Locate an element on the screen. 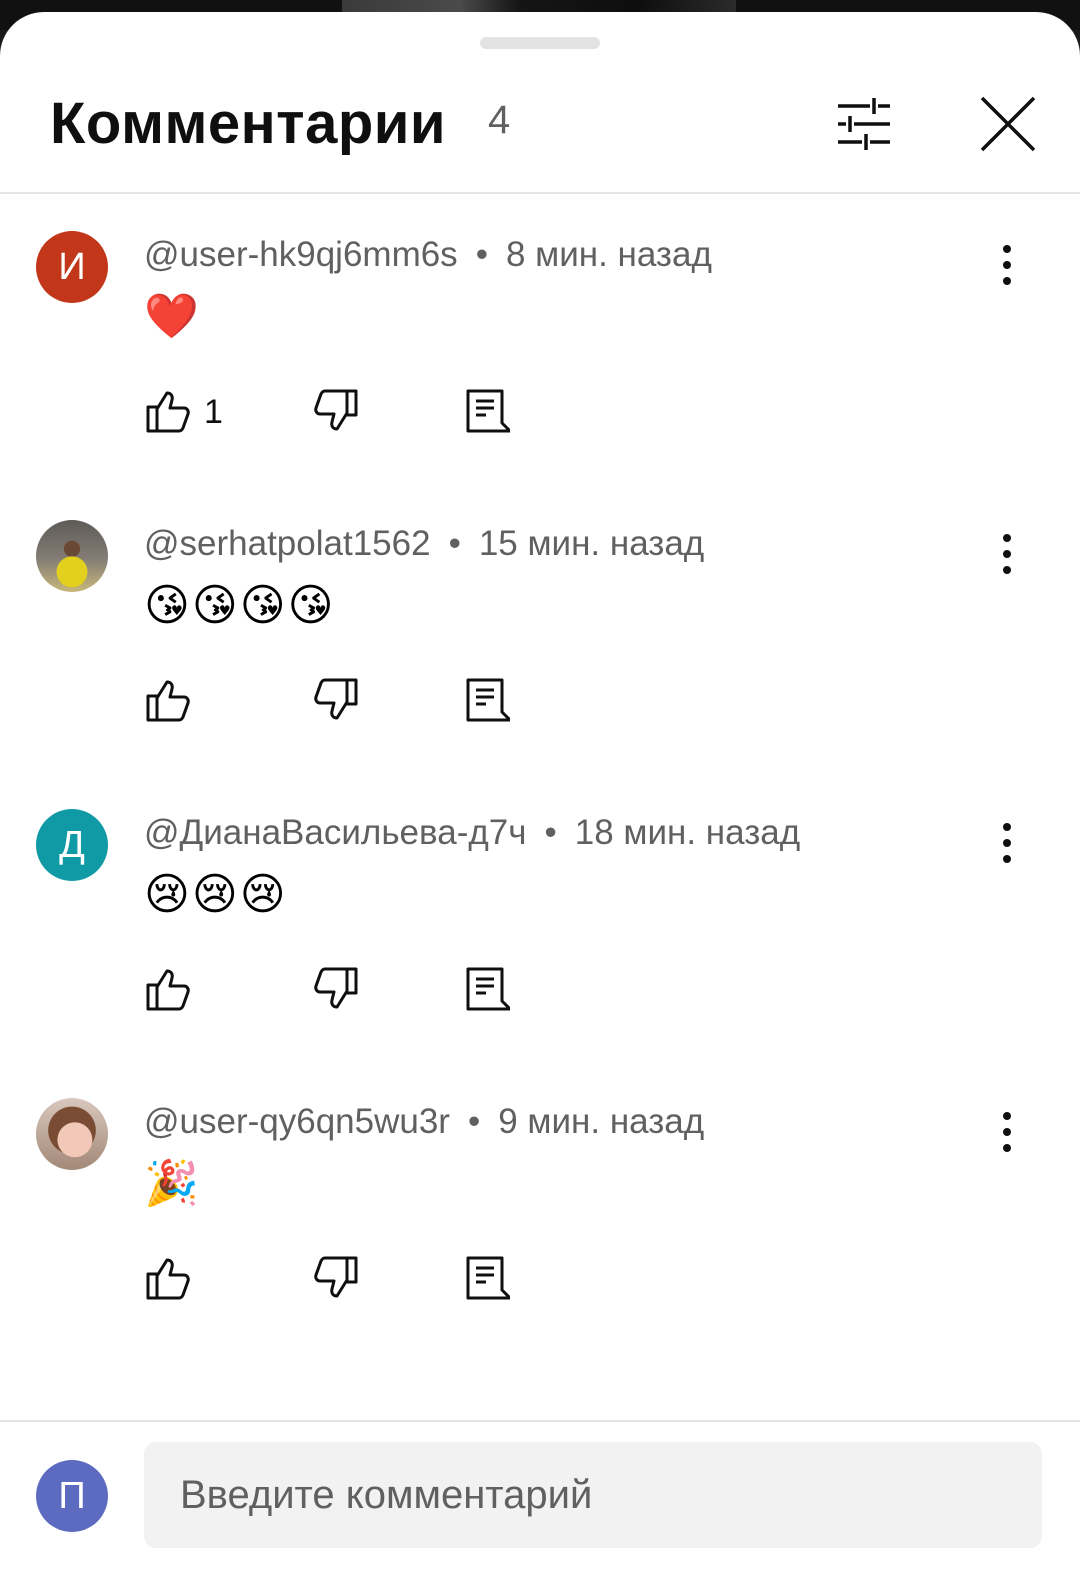 The image size is (1080, 1570). avatar: Д is located at coordinates (72, 845).